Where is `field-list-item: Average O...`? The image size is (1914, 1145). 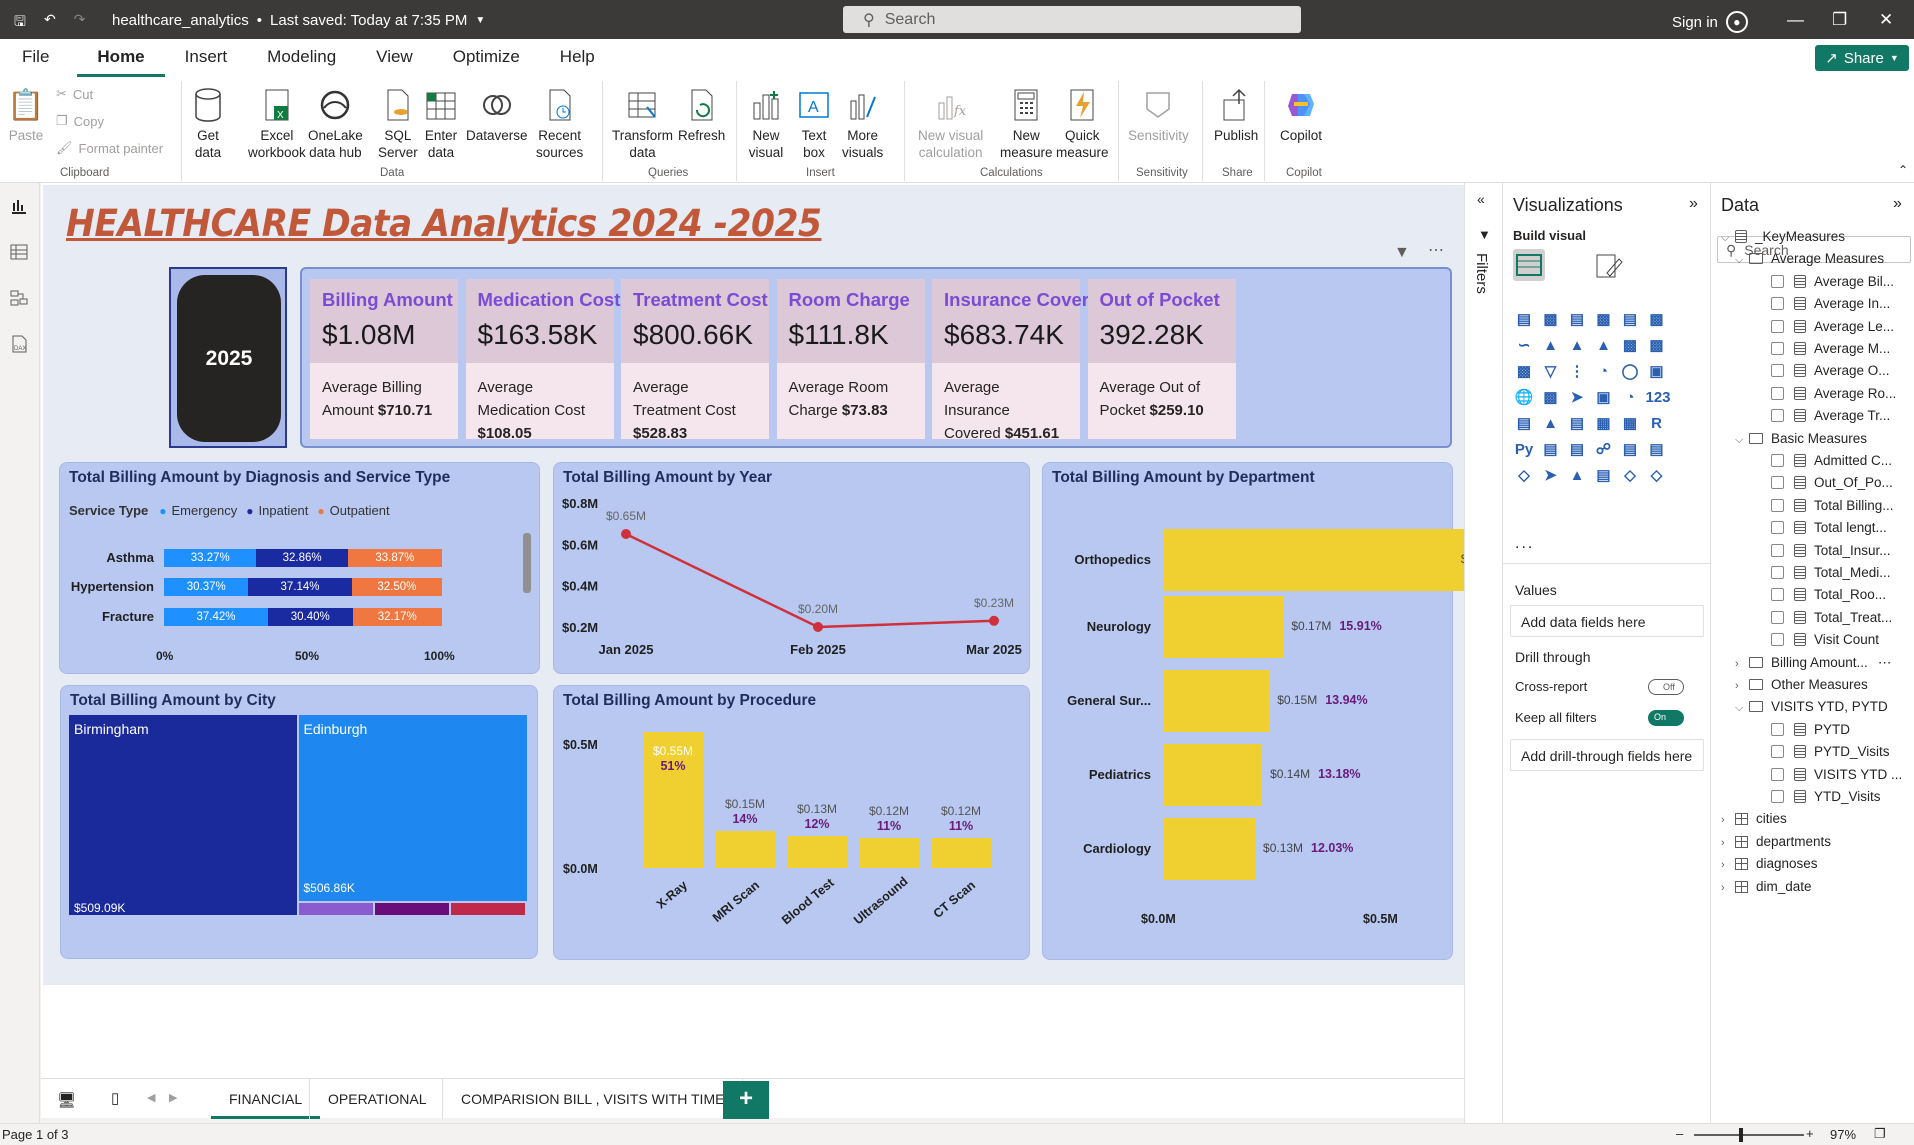
field-list-item: Average O... is located at coordinates (1819, 370).